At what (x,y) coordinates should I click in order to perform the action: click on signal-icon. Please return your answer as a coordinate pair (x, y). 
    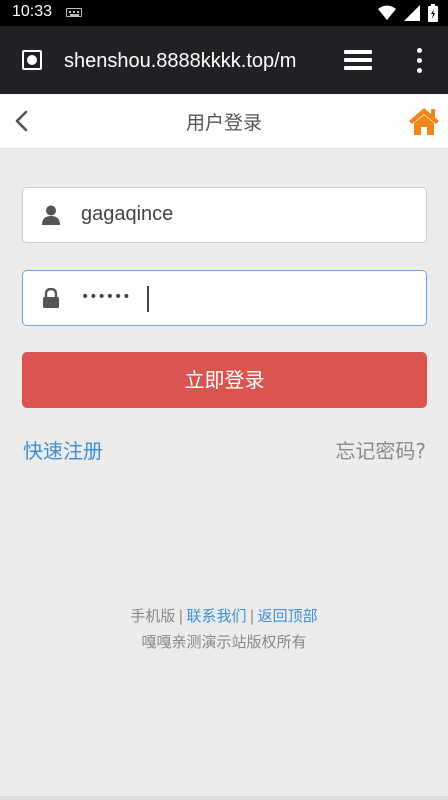
    Looking at the image, I should click on (412, 13).